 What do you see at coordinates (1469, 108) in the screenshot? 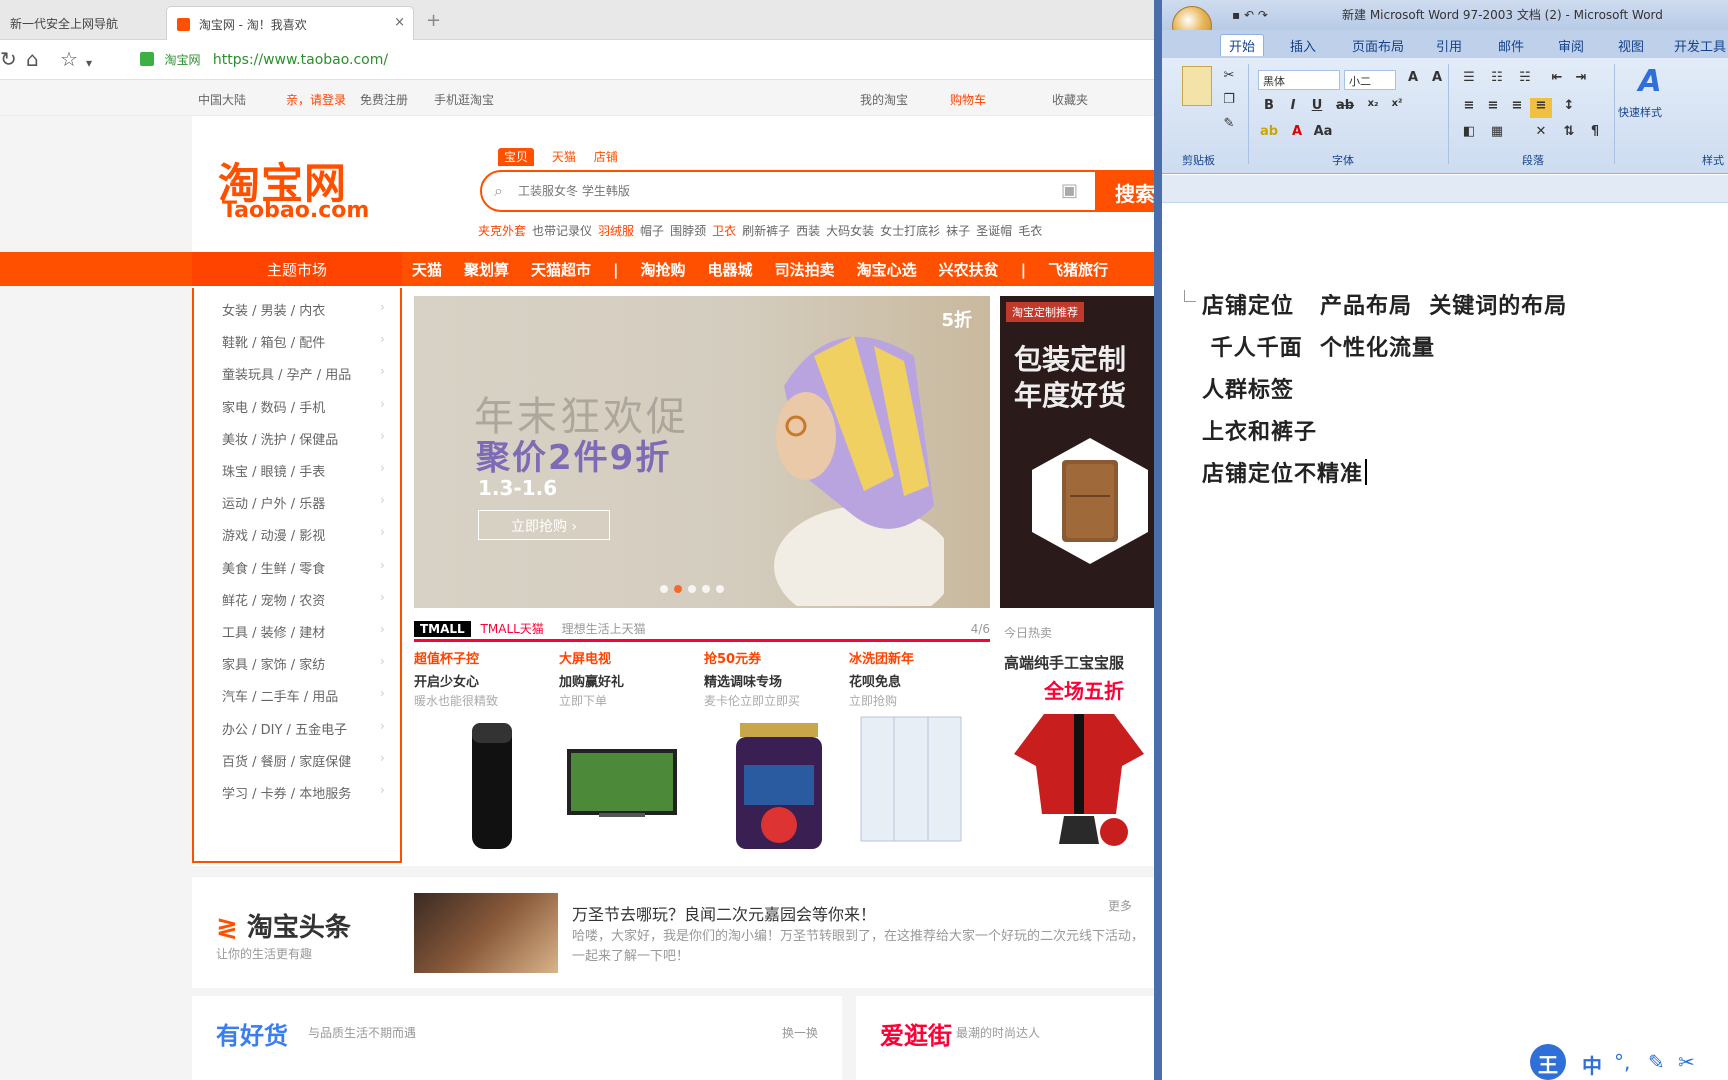
I see `align-left-icon: ≡` at bounding box center [1469, 108].